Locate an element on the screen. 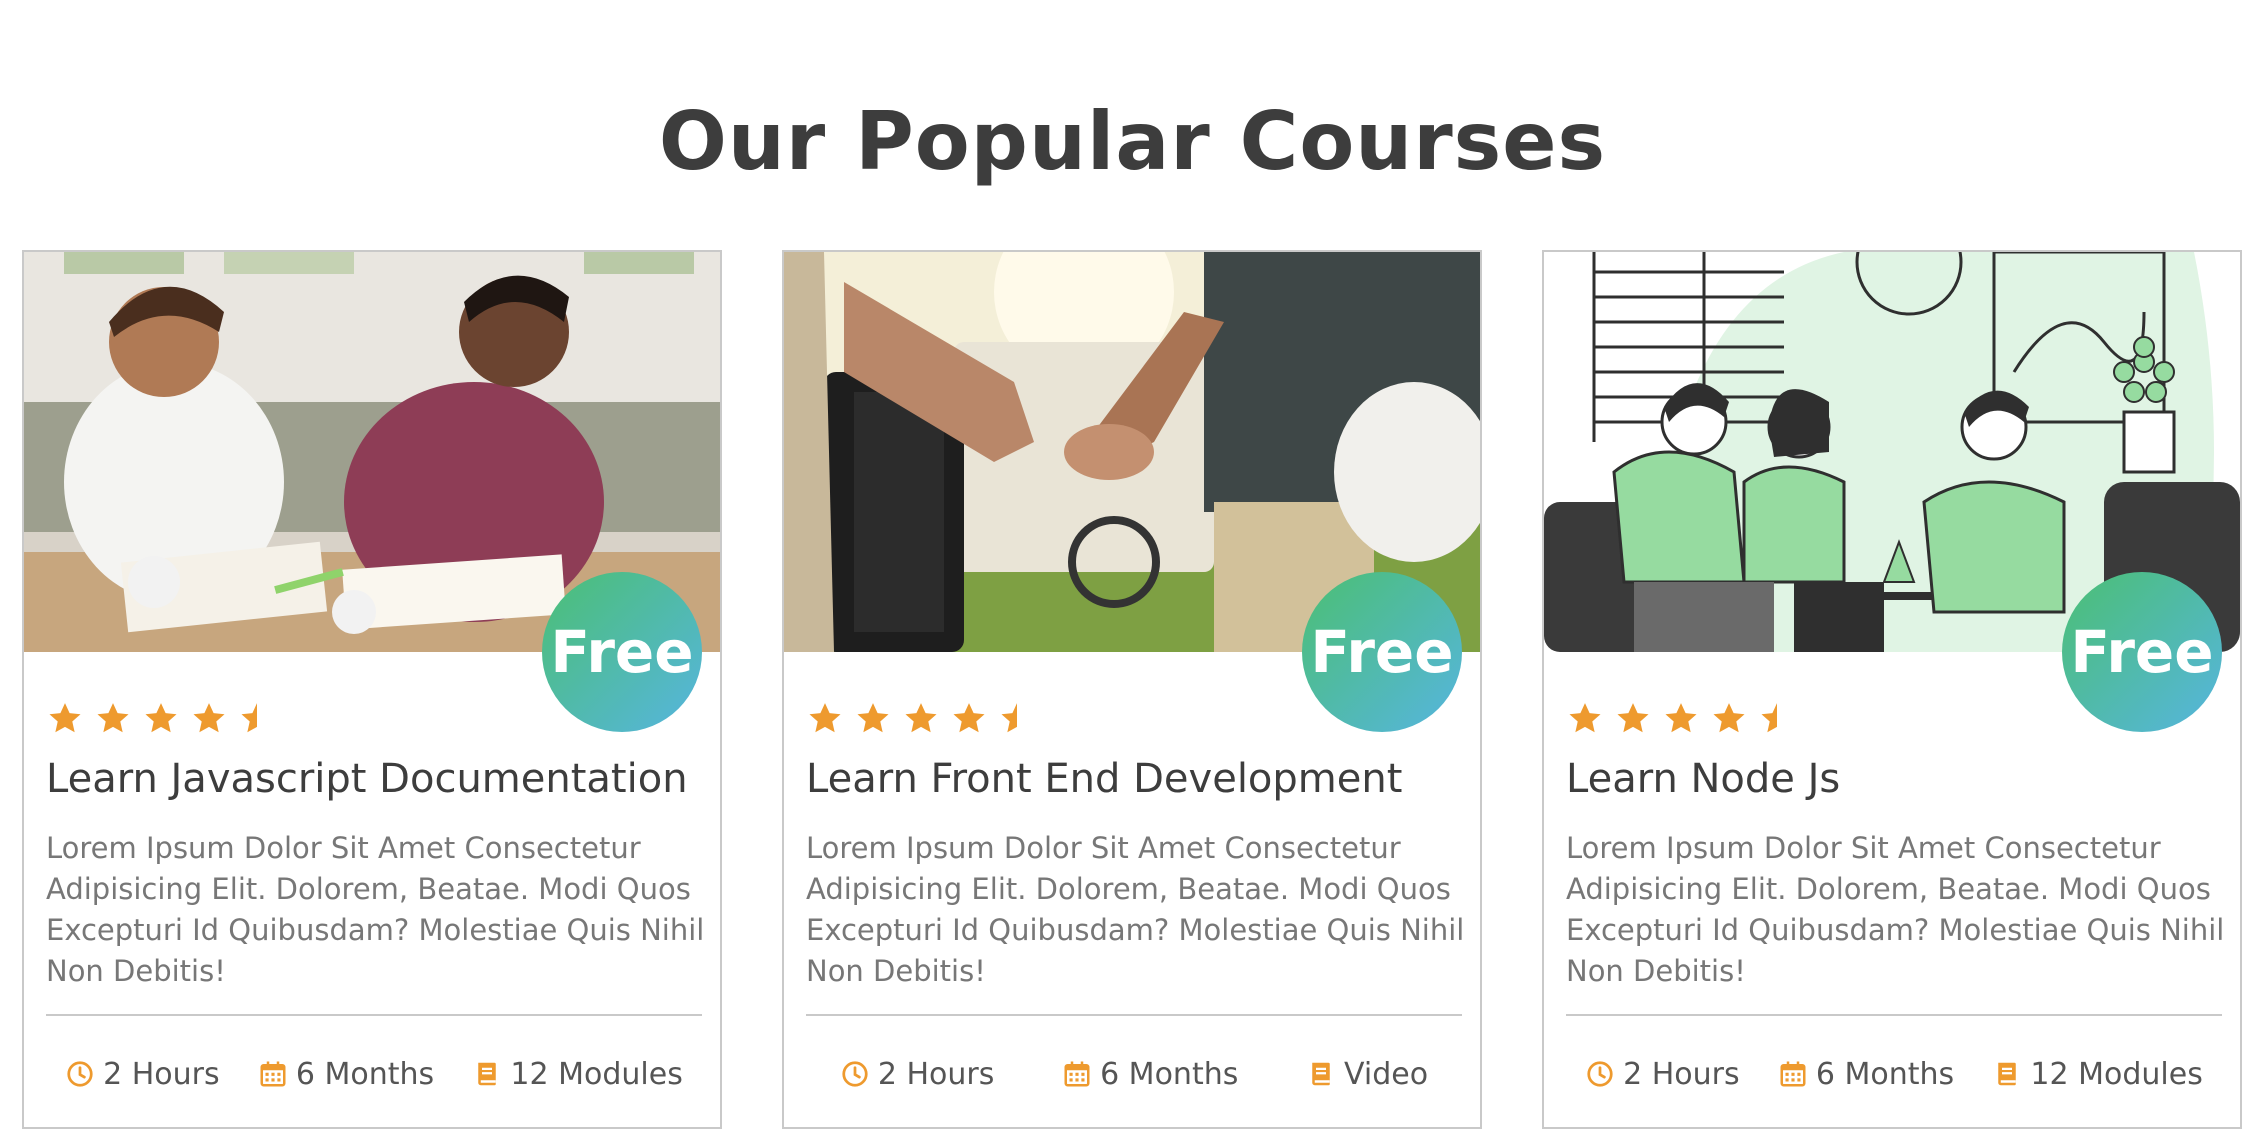 The height and width of the screenshot is (1147, 2265). meta-format-text: Video is located at coordinates (1386, 1074).